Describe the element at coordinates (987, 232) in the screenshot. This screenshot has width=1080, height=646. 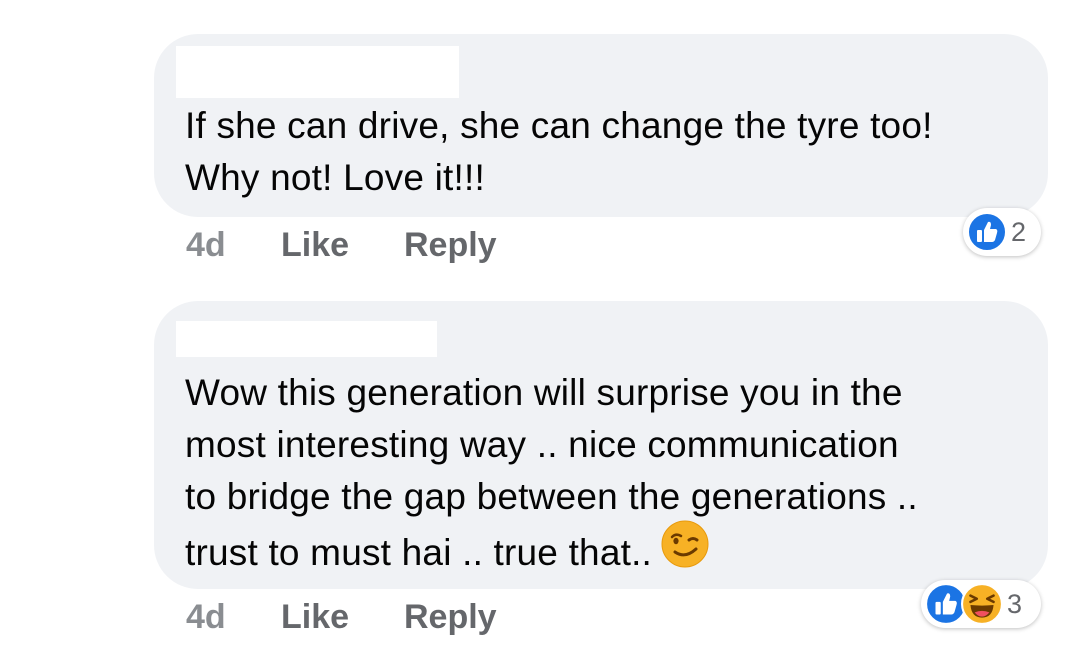
I see `like-icon` at that location.